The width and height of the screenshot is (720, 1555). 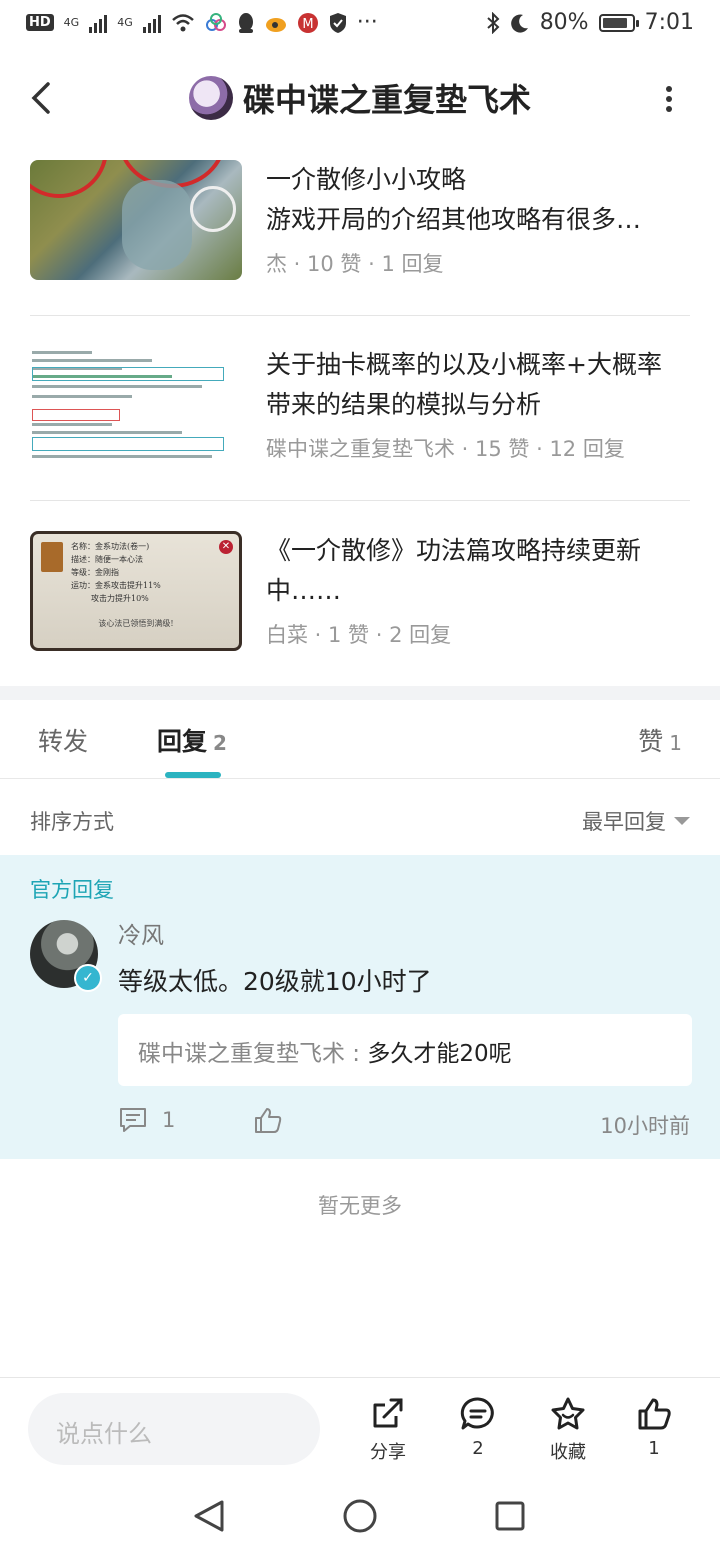 I want to click on comment-placeholder: 说点什么, so click(x=104, y=1434).